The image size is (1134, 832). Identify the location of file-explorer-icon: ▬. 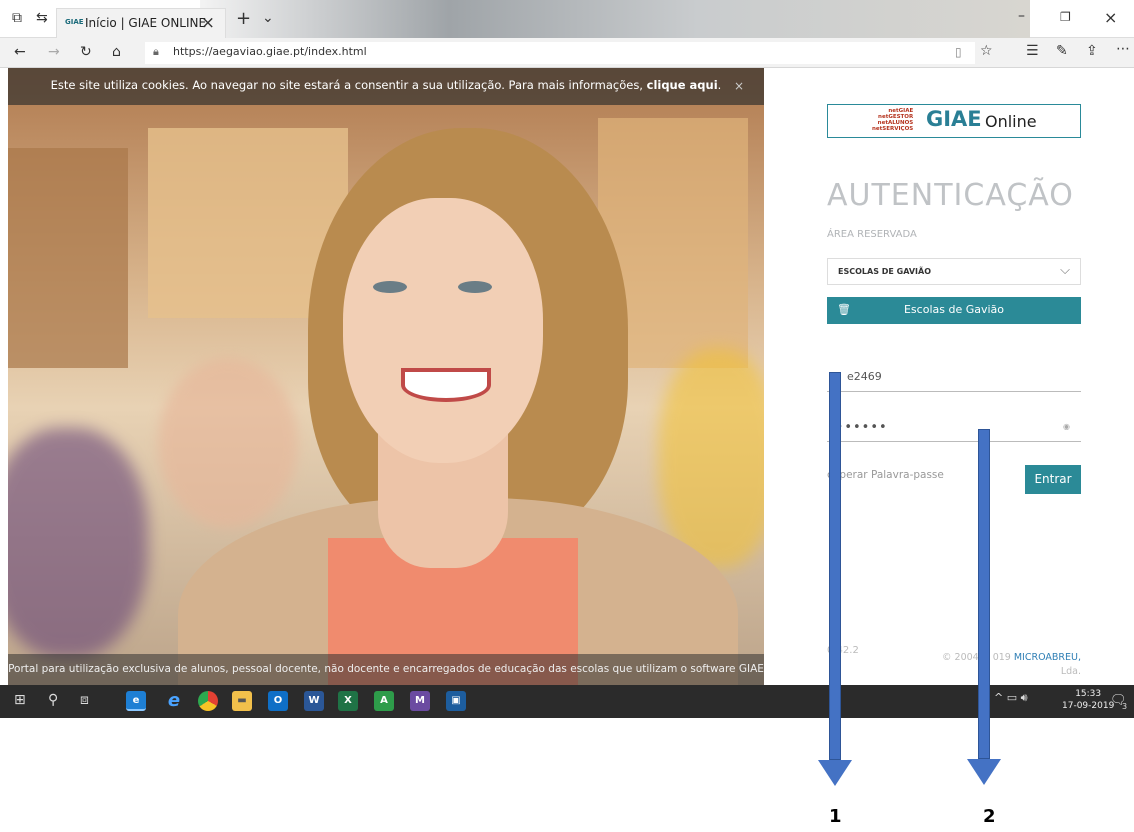
(242, 701).